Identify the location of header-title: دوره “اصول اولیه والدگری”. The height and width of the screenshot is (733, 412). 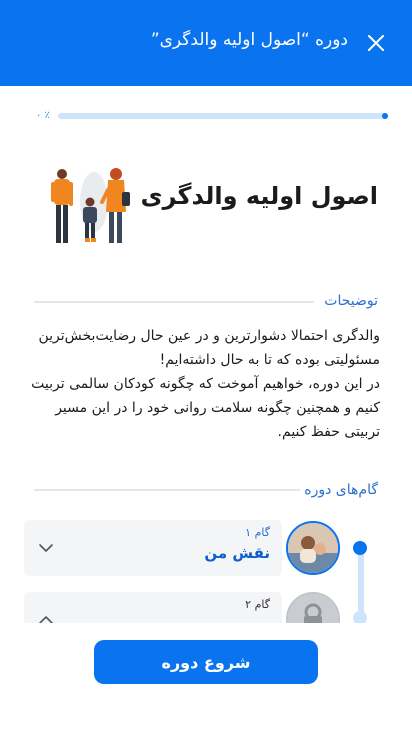
(249, 40).